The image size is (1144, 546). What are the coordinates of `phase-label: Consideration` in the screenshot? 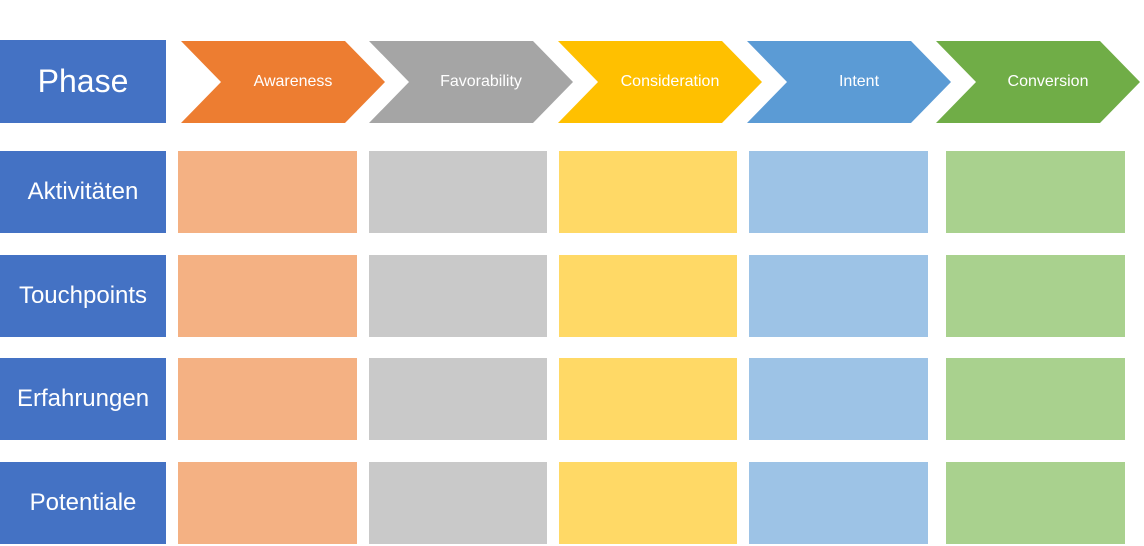 It's located at (670, 81).